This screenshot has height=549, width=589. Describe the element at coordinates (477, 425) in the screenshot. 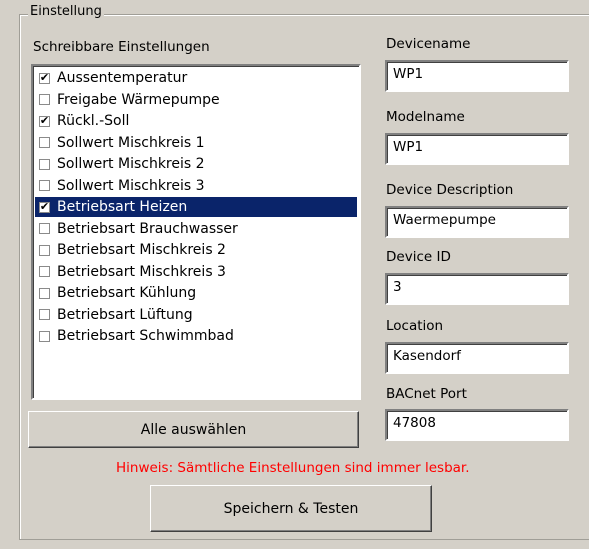

I see `bacnet-port-field: 47808` at that location.